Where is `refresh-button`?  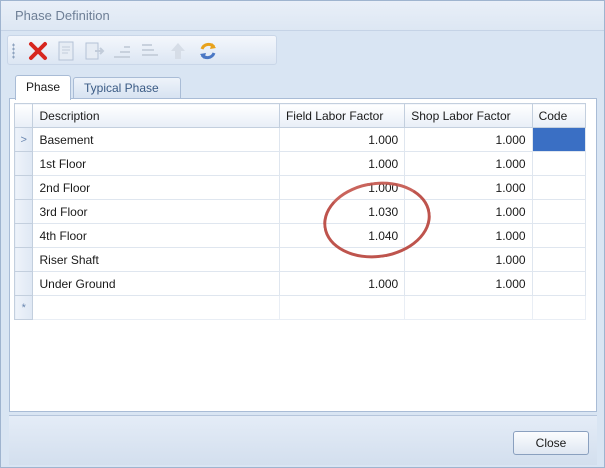 refresh-button is located at coordinates (208, 51).